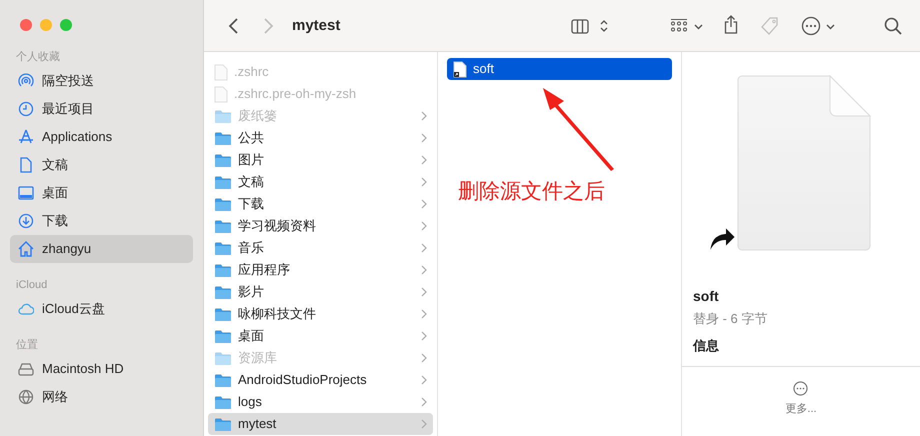 The width and height of the screenshot is (920, 436). What do you see at coordinates (460, 69) in the screenshot?
I see `alias-file-icon` at bounding box center [460, 69].